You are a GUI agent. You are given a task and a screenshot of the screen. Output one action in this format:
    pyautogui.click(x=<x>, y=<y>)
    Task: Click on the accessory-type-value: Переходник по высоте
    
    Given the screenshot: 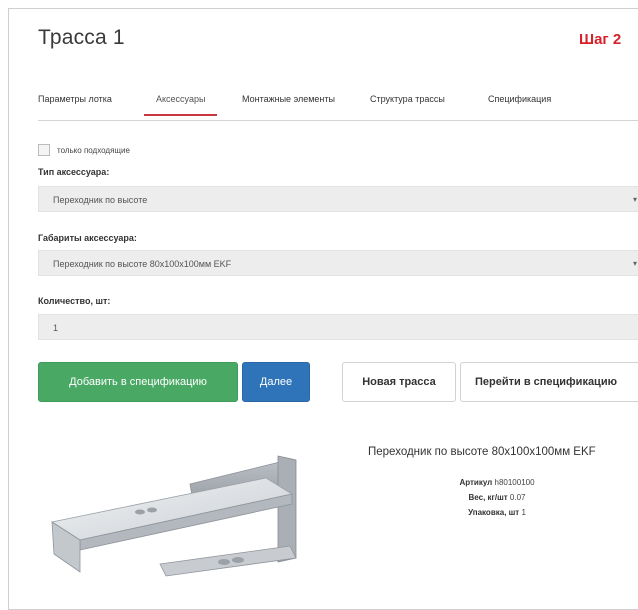 What is the action you would take?
    pyautogui.click(x=100, y=200)
    